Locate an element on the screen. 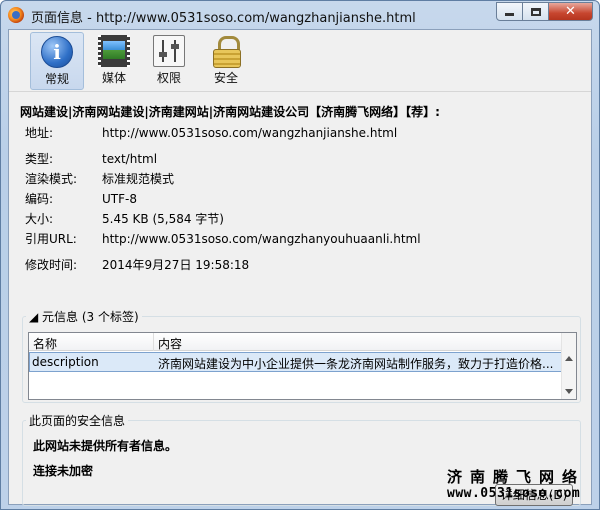 This screenshot has height=510, width=600. tab-general: i 常规 is located at coordinates (57, 61).